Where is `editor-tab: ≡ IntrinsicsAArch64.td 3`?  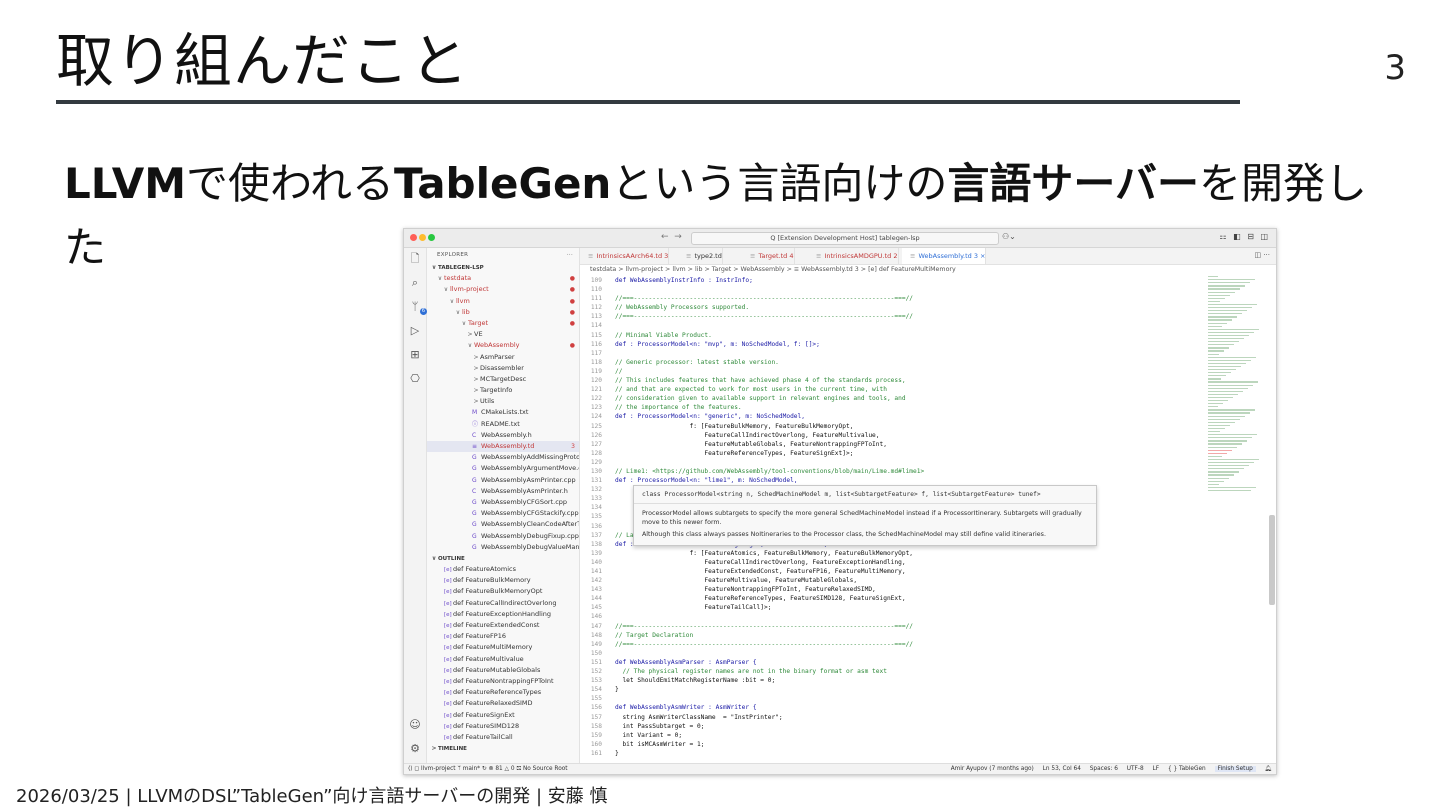
editor-tab: ≡ IntrinsicsAArch64.td 3 is located at coordinates (625, 256).